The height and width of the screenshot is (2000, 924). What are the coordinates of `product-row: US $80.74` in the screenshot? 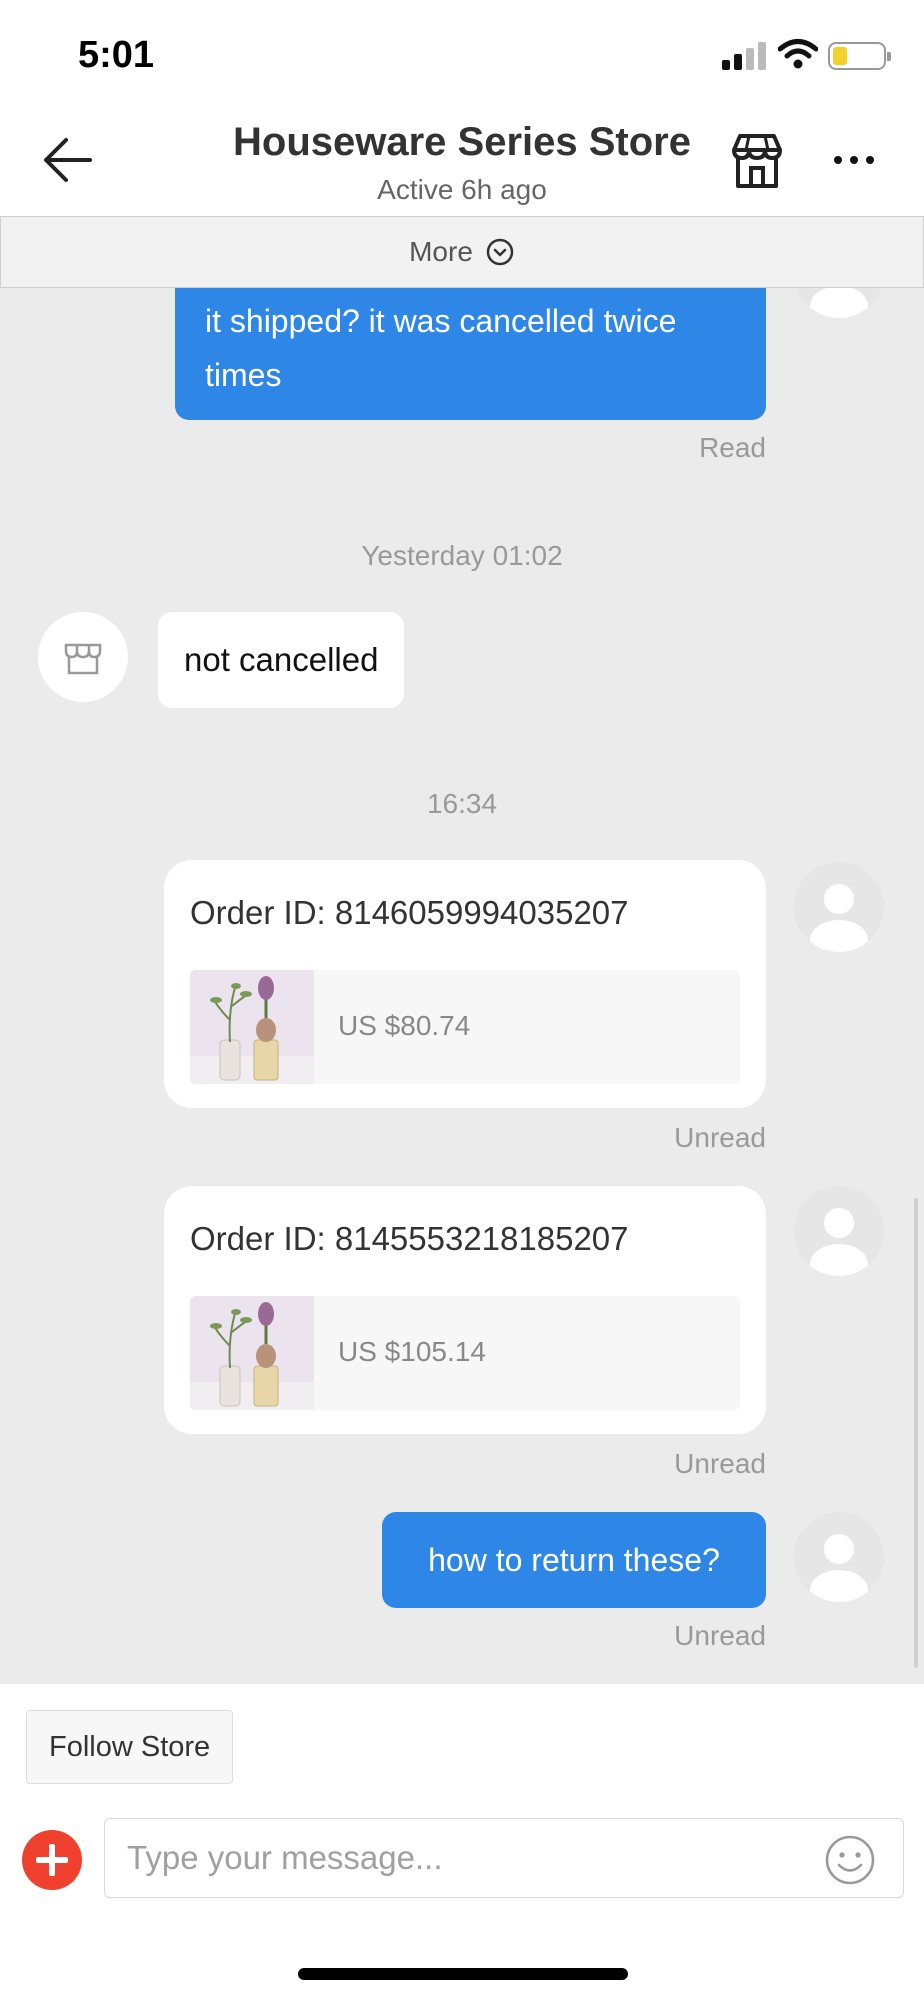 It's located at (465, 1027).